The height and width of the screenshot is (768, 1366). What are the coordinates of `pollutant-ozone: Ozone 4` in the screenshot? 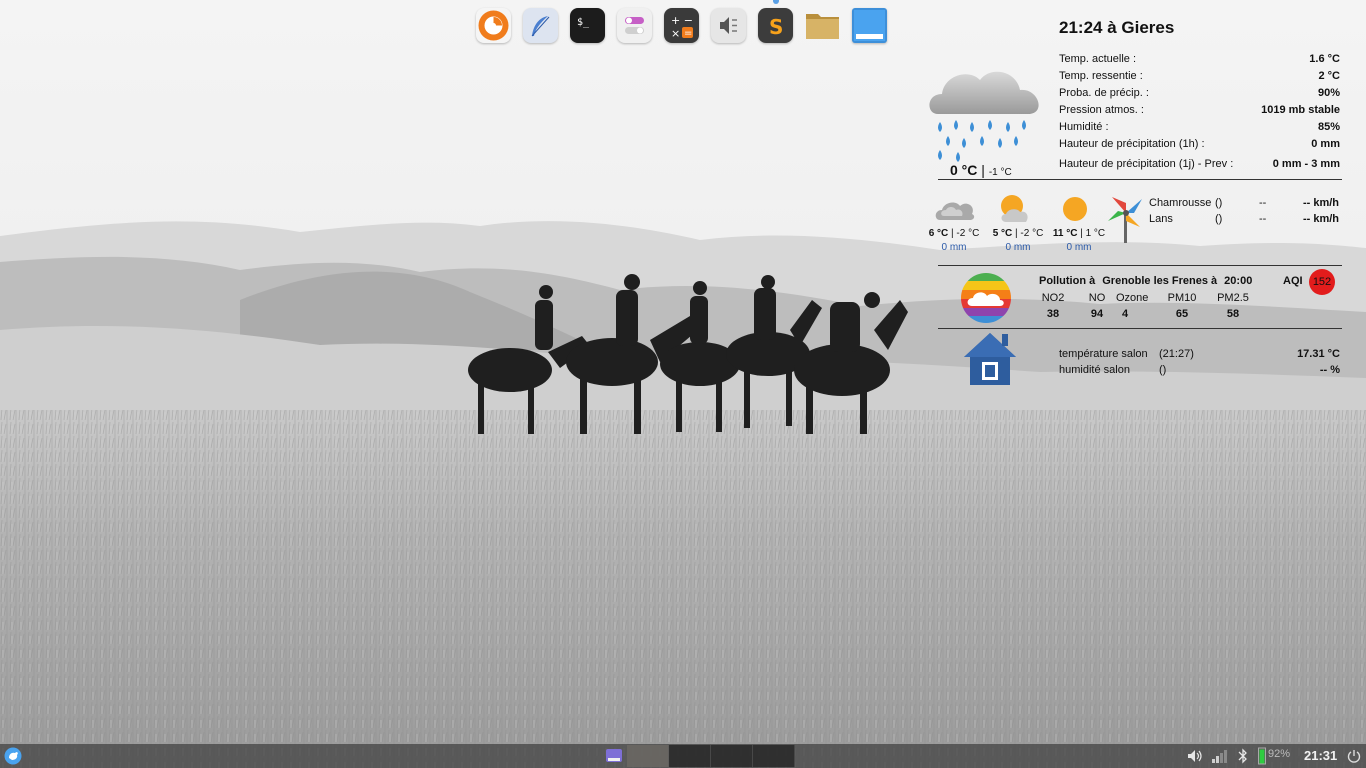 It's located at (1132, 306).